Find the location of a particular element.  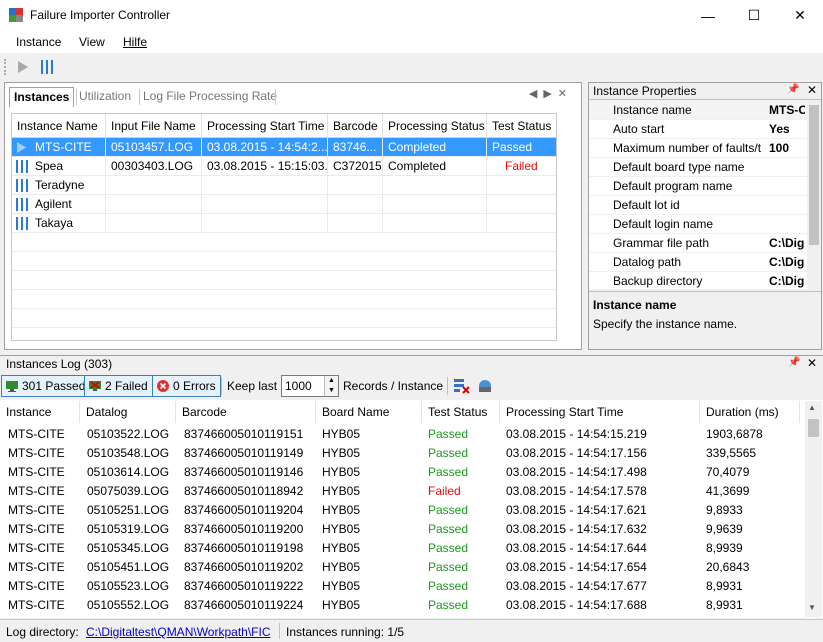

prop-row-datalog-path: Datalog path C:\Dig is located at coordinates (698, 262).